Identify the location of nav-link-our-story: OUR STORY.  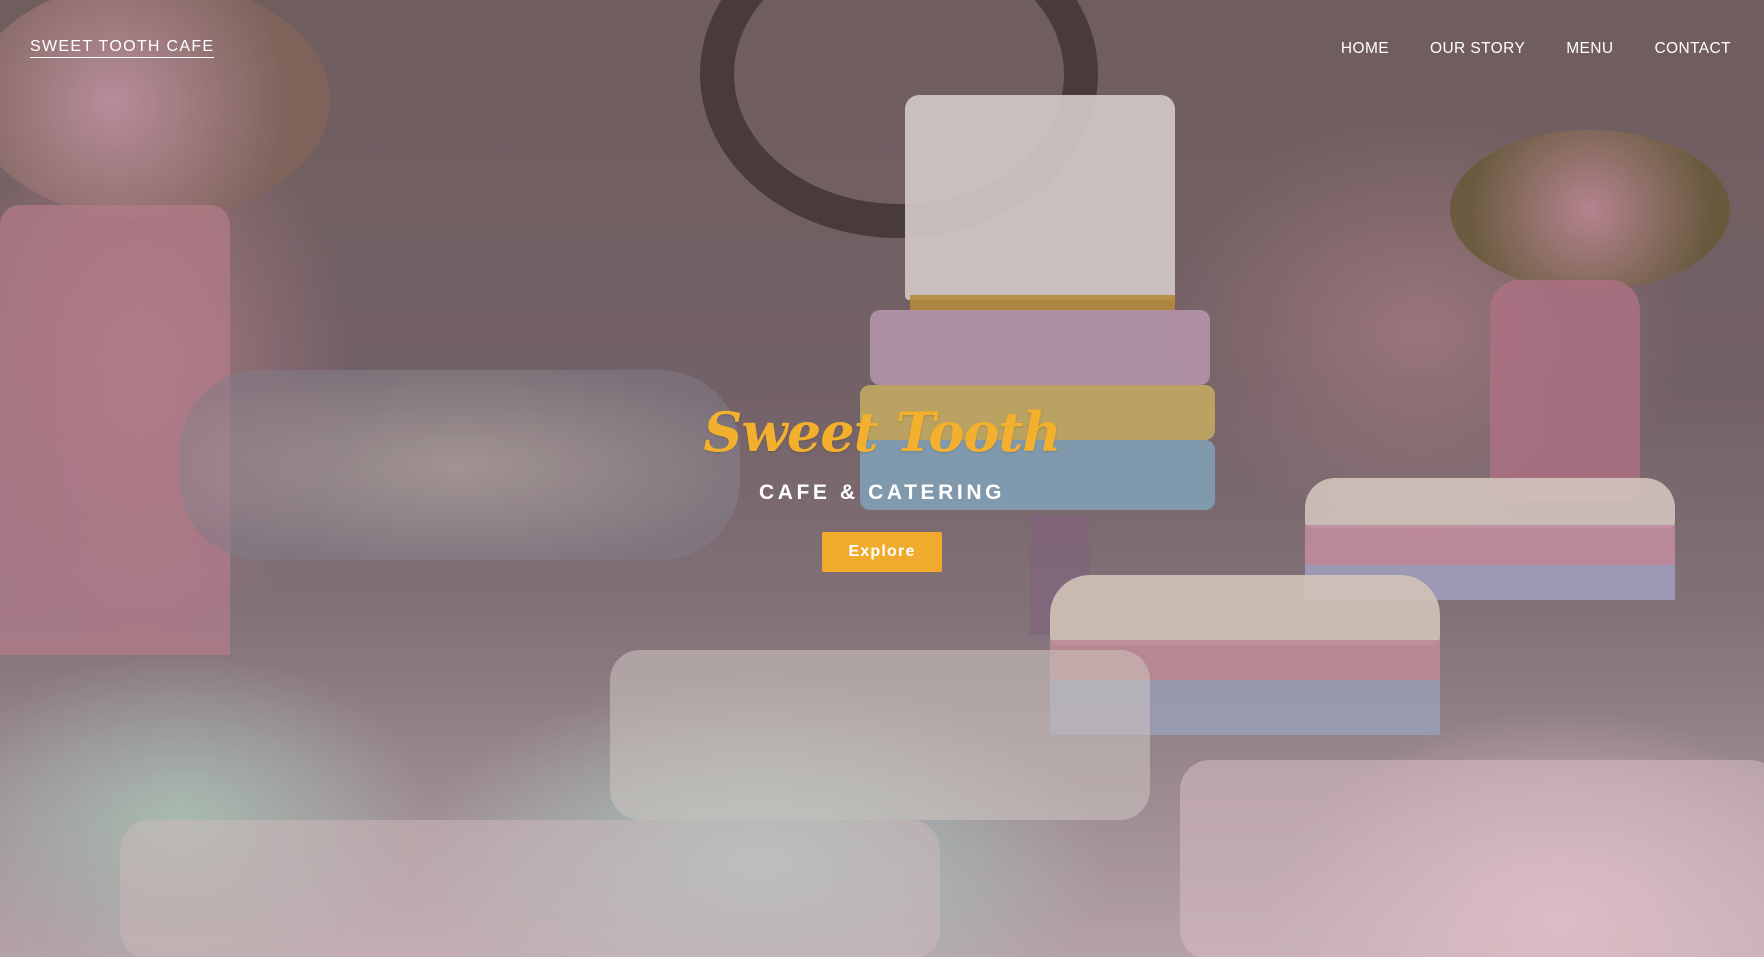
(1477, 49).